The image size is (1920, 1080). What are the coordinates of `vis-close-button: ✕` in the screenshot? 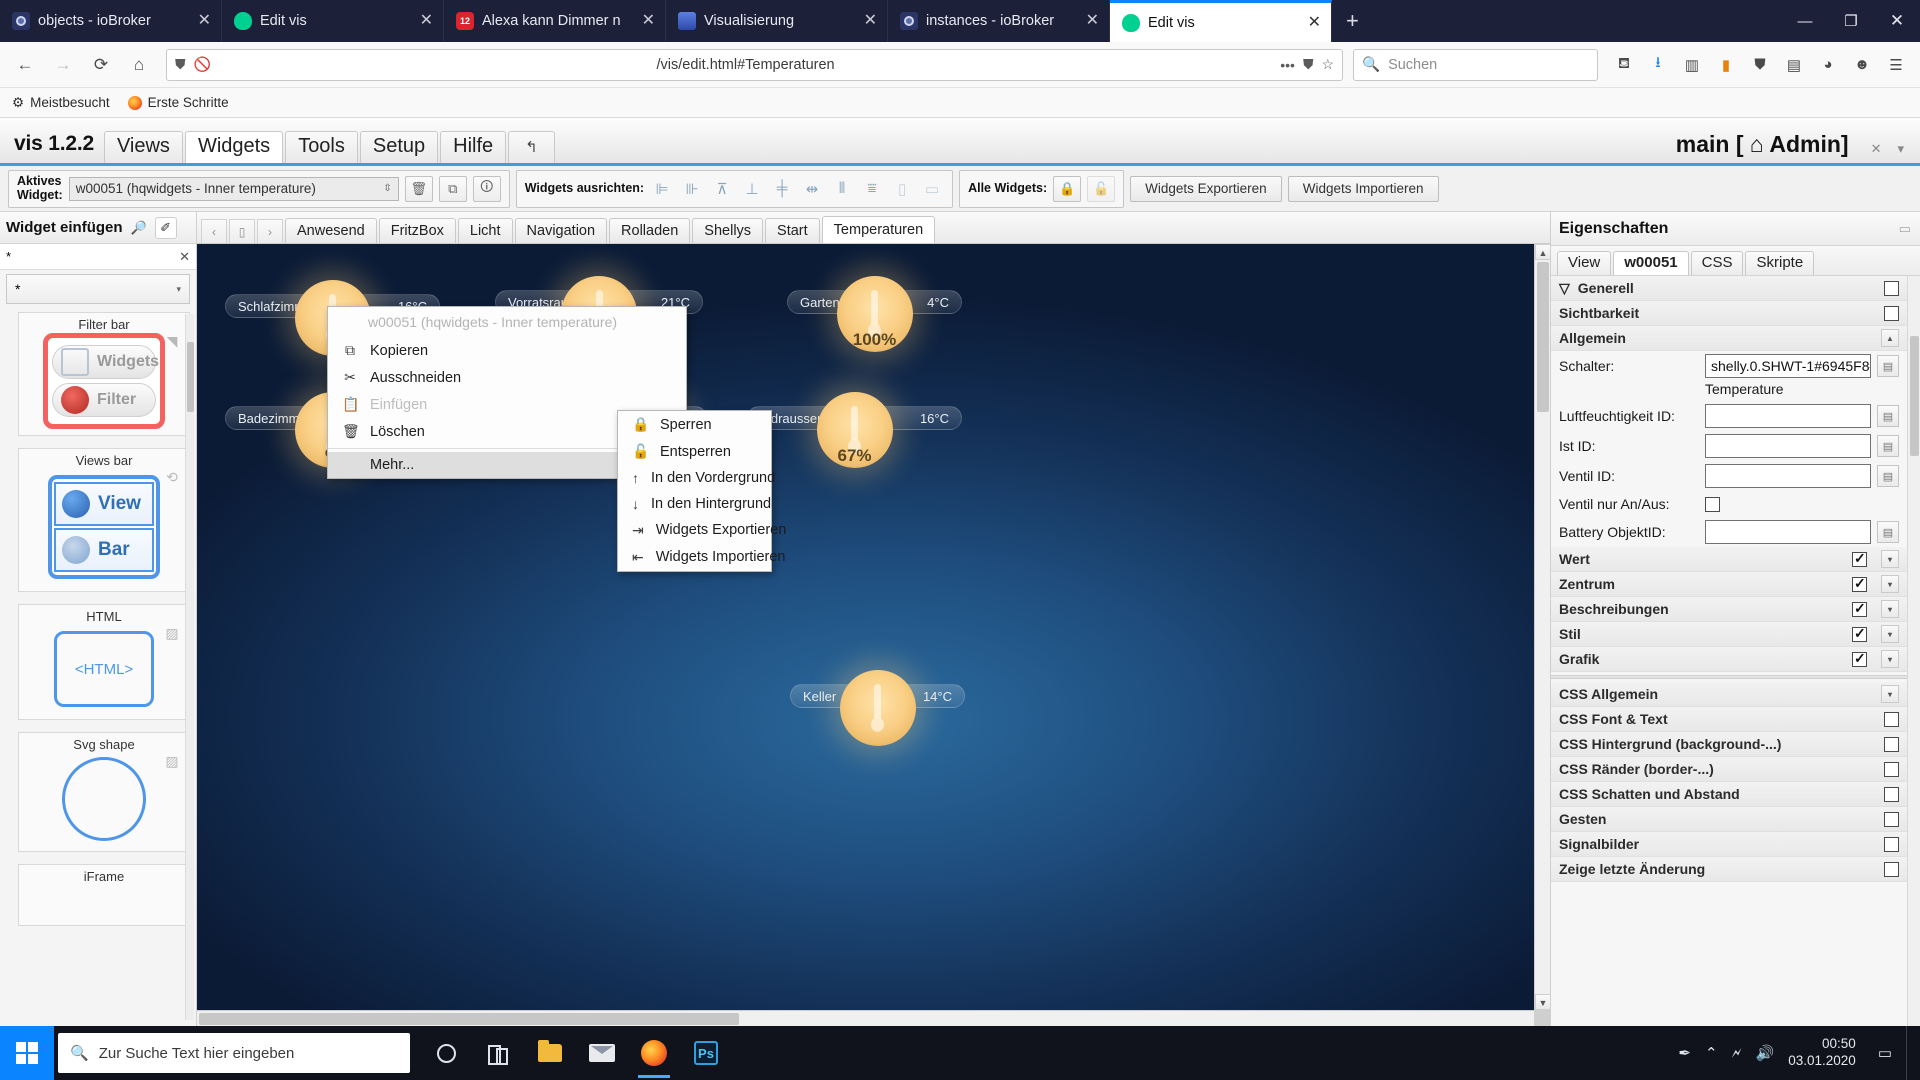 It's located at (1876, 149).